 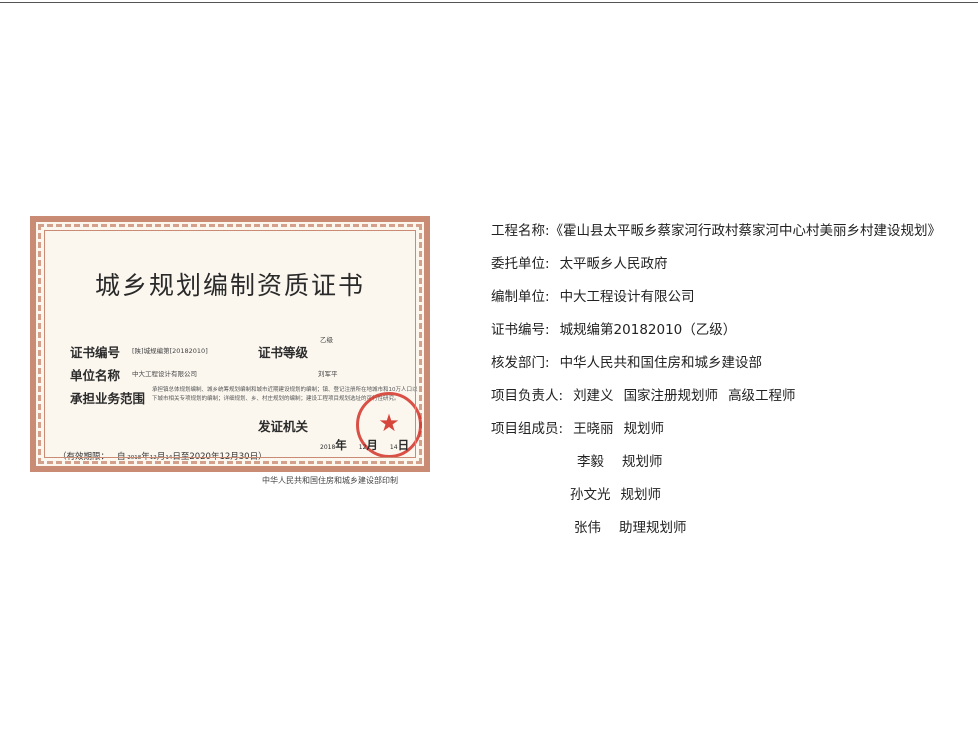 What do you see at coordinates (648, 330) in the screenshot?
I see `cert-value: 城规编第20182010（乙级）` at bounding box center [648, 330].